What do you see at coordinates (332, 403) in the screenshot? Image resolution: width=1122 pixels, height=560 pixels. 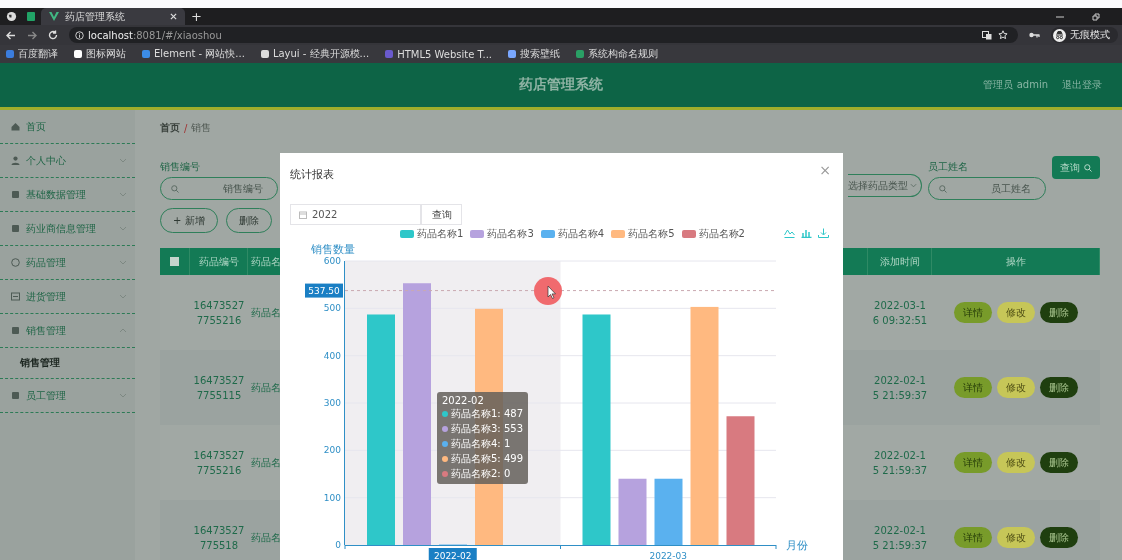 I see `y-tick-label: 300` at bounding box center [332, 403].